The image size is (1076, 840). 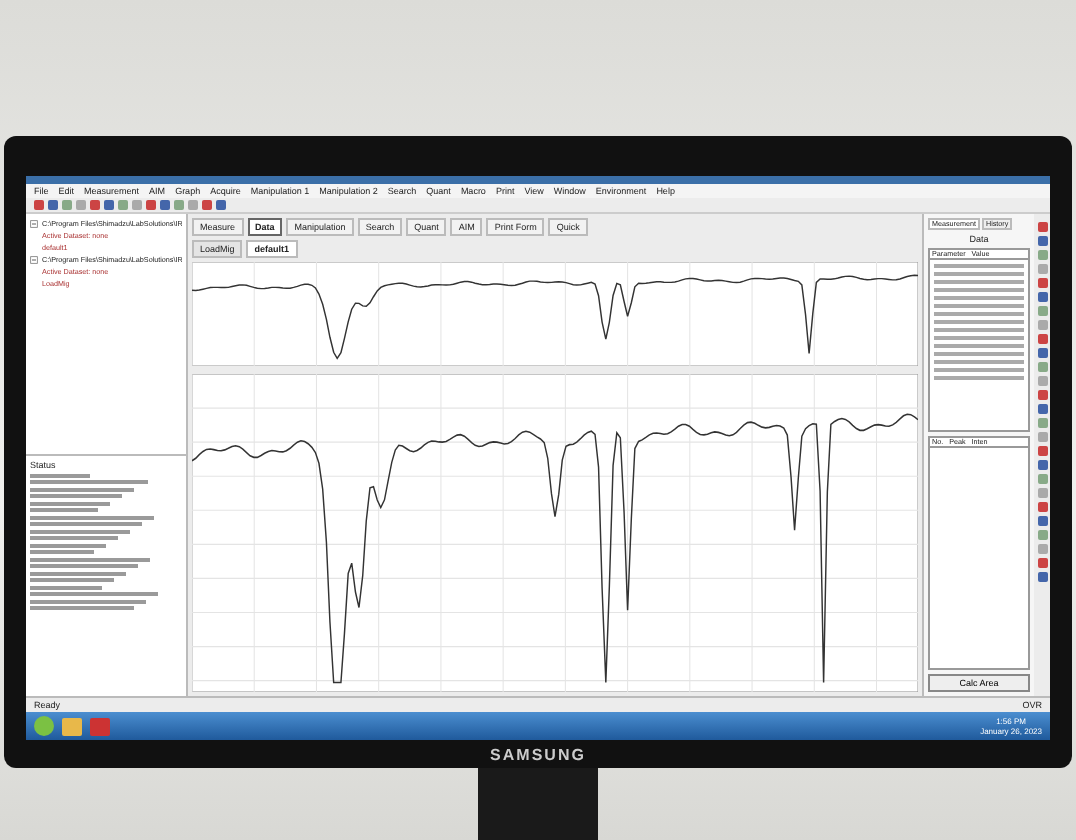 I want to click on monitor-brand: SAMSUNG, so click(x=538, y=755).